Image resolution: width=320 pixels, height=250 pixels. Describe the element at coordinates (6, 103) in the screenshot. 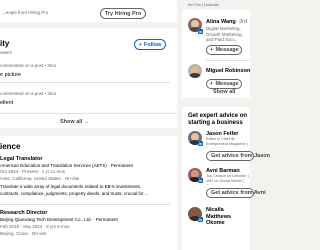

I see `post-text: ellent` at that location.